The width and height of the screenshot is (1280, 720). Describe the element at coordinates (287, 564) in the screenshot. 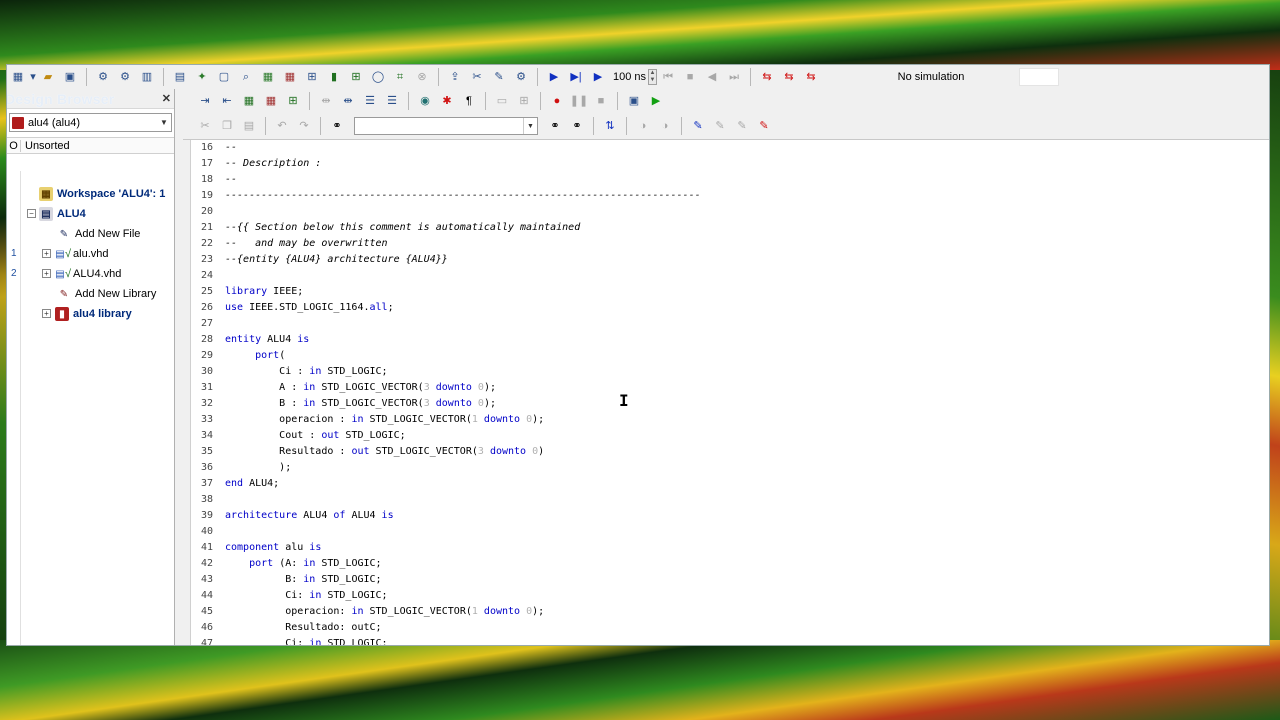

I see `code-line: 42 port (A: in STD_LOGIC;` at that location.